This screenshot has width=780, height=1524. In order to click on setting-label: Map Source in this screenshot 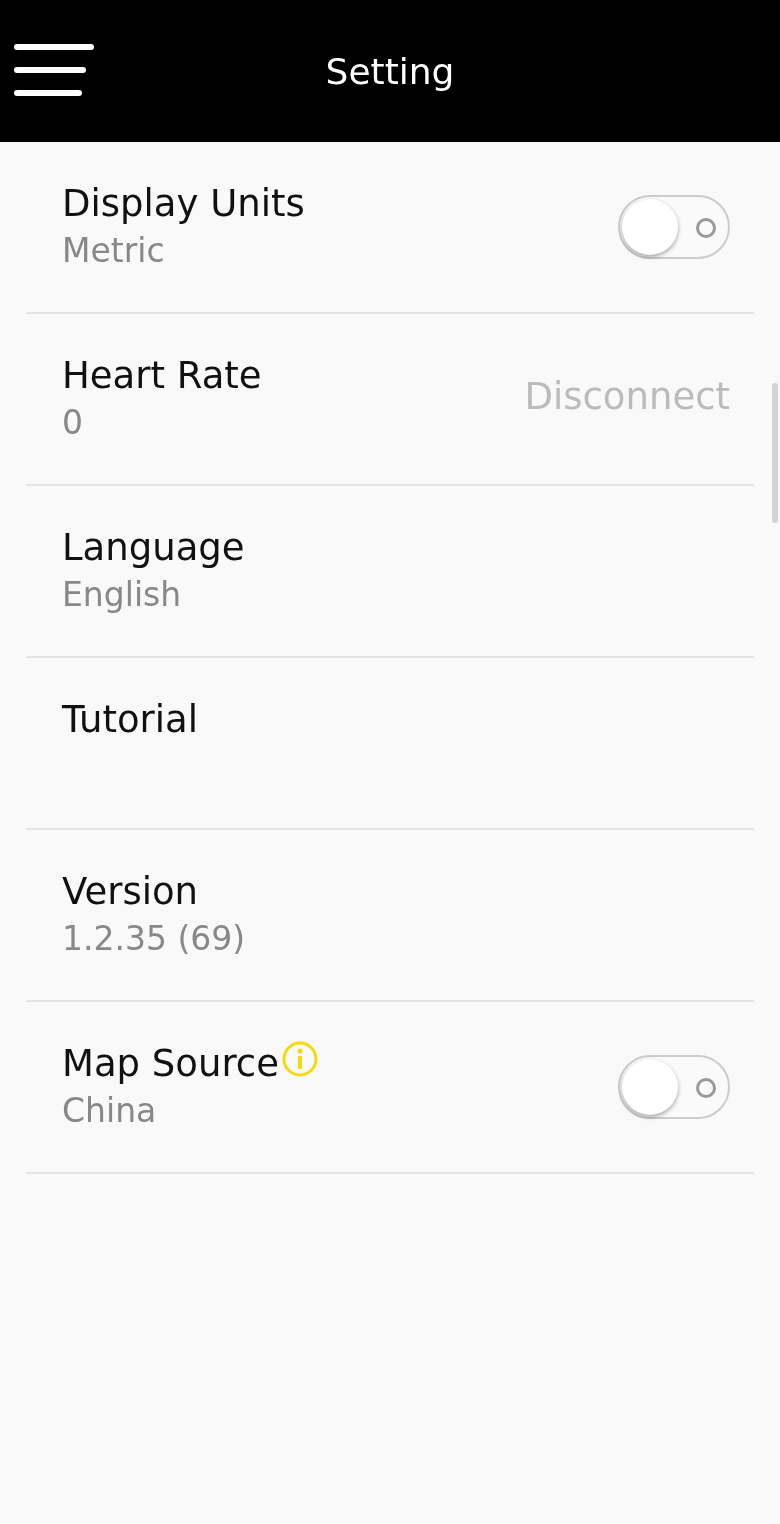, I will do `click(170, 1063)`.